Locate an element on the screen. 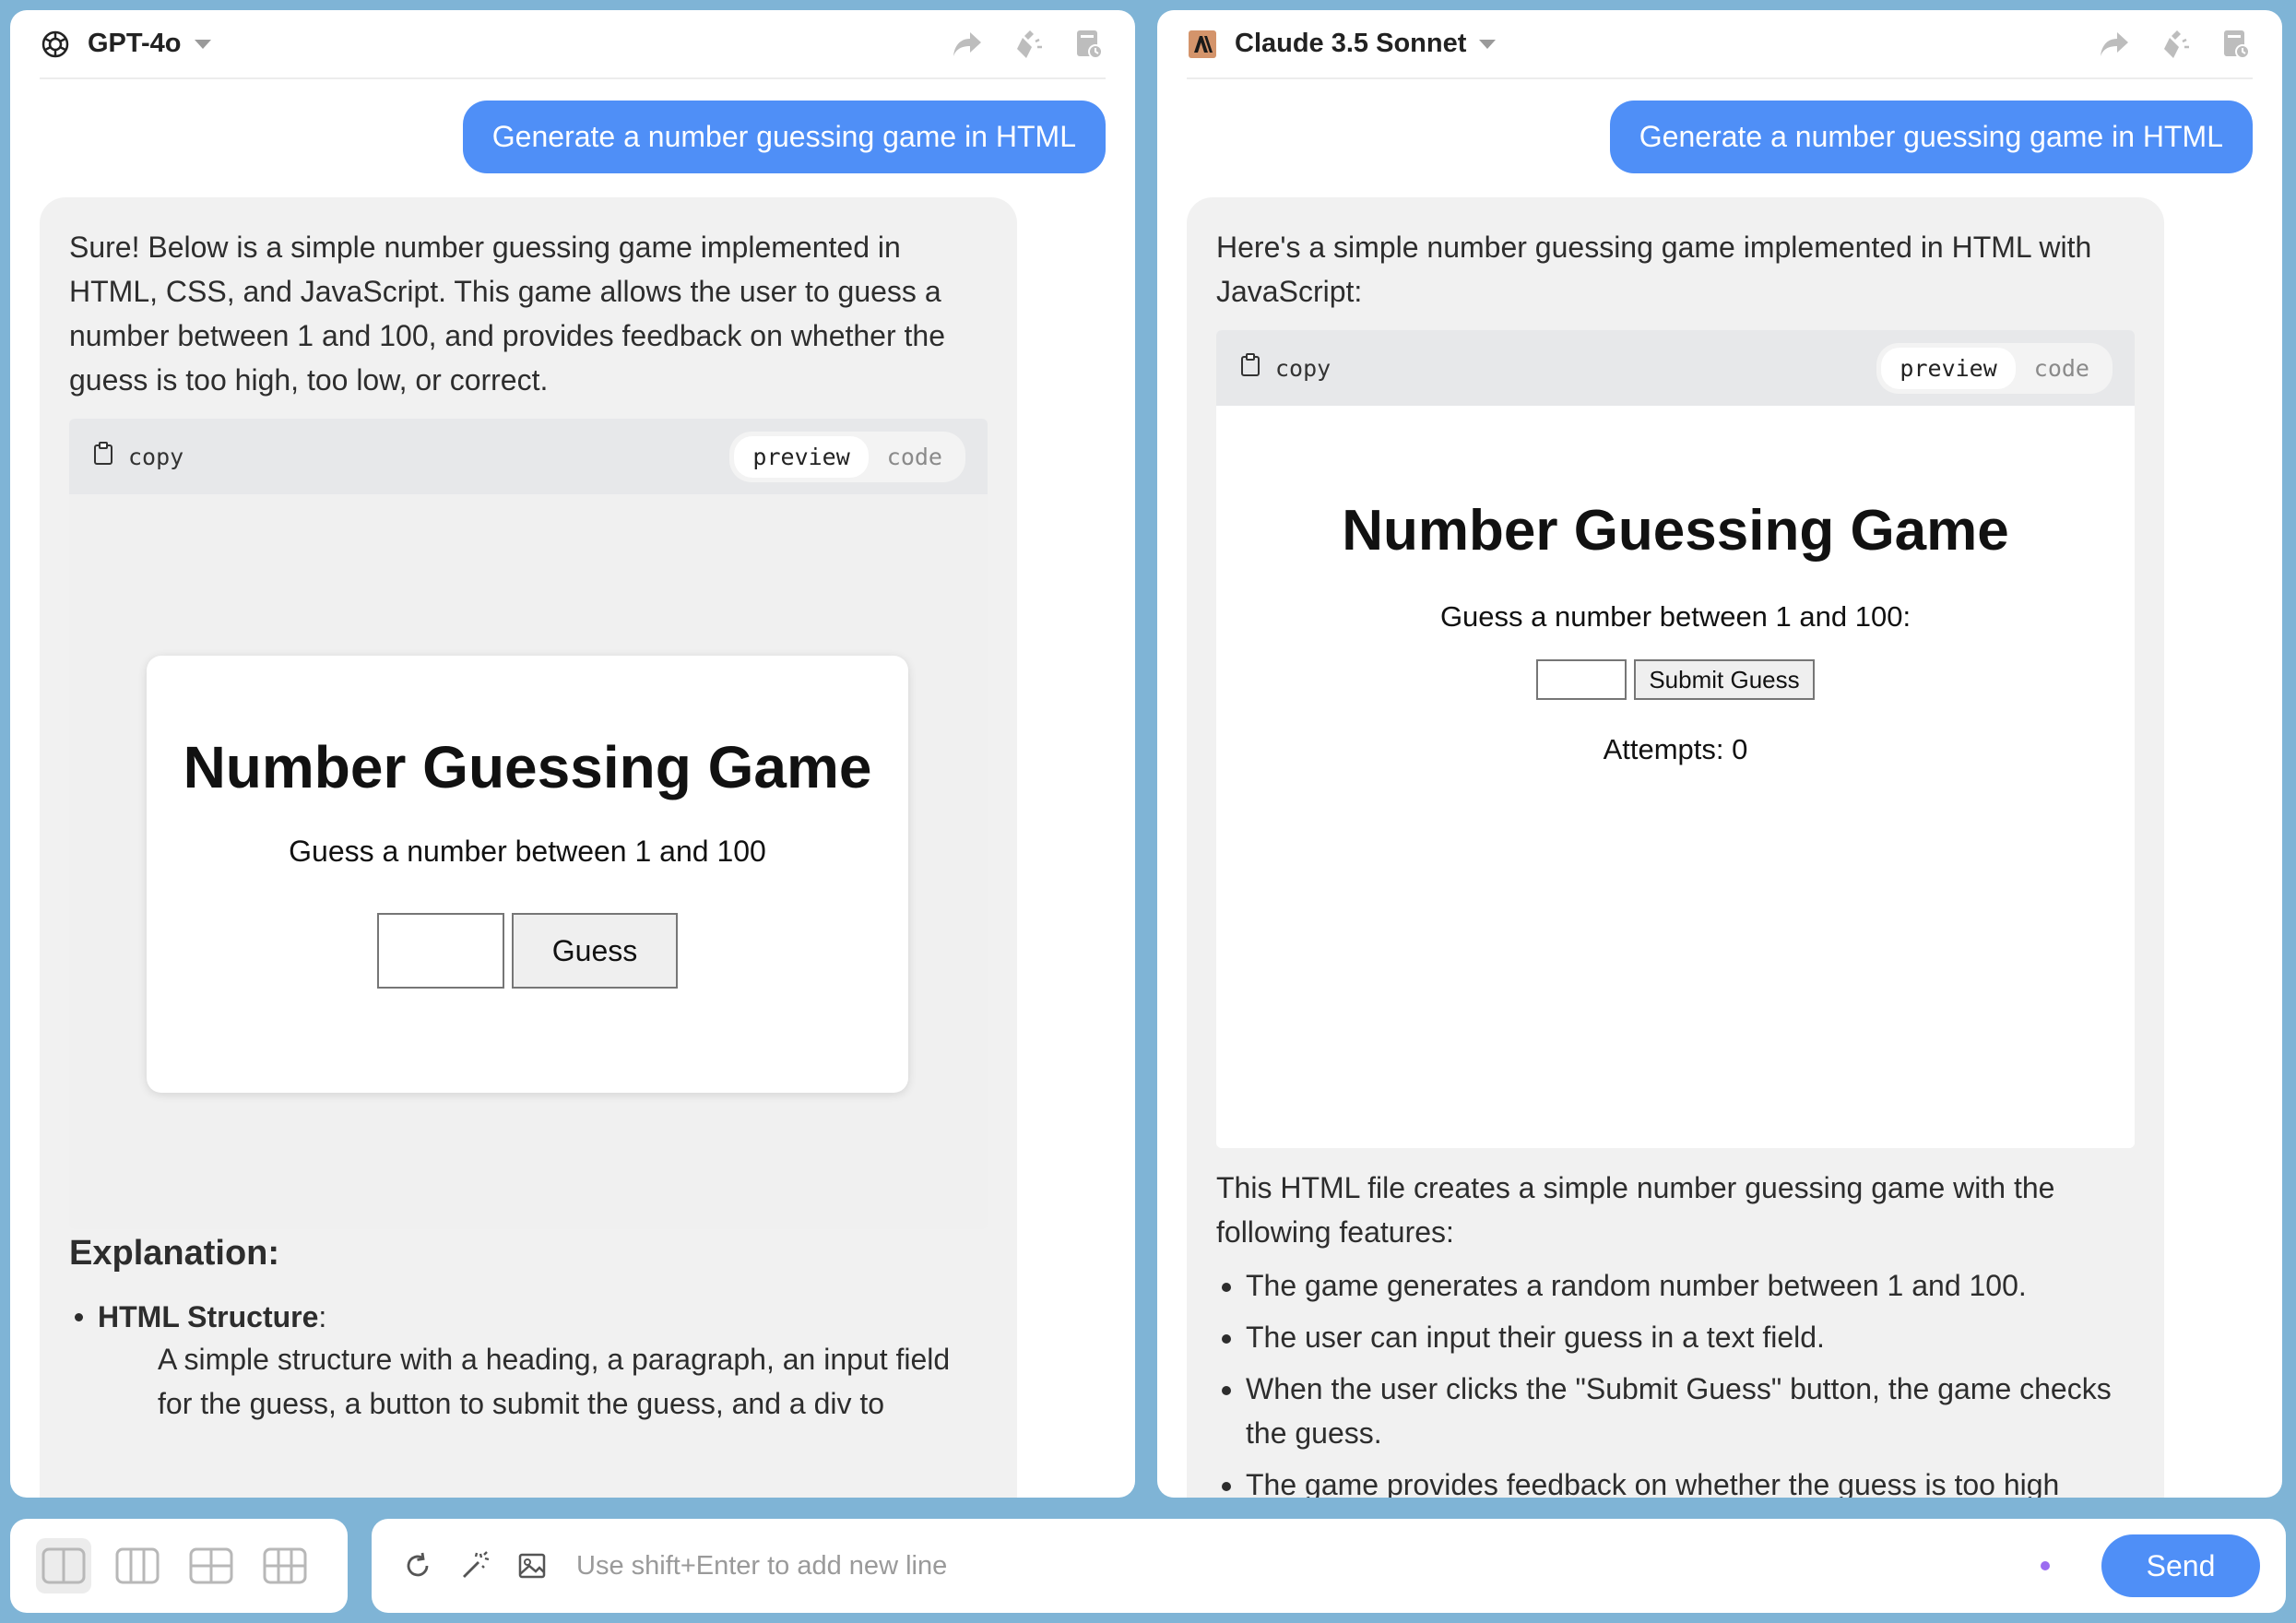  message-composer: Send is located at coordinates (1329, 1566).